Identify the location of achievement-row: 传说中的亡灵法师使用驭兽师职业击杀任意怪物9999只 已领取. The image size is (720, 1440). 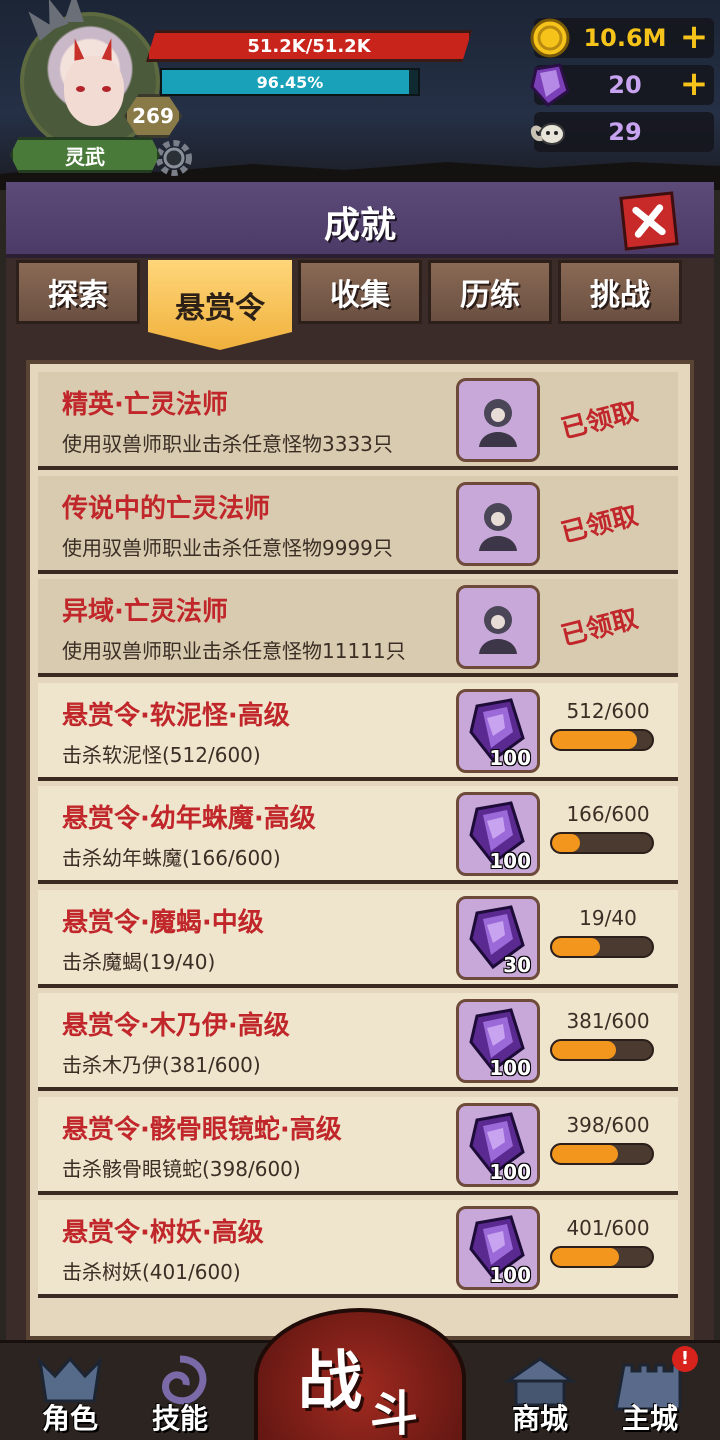
(358, 524).